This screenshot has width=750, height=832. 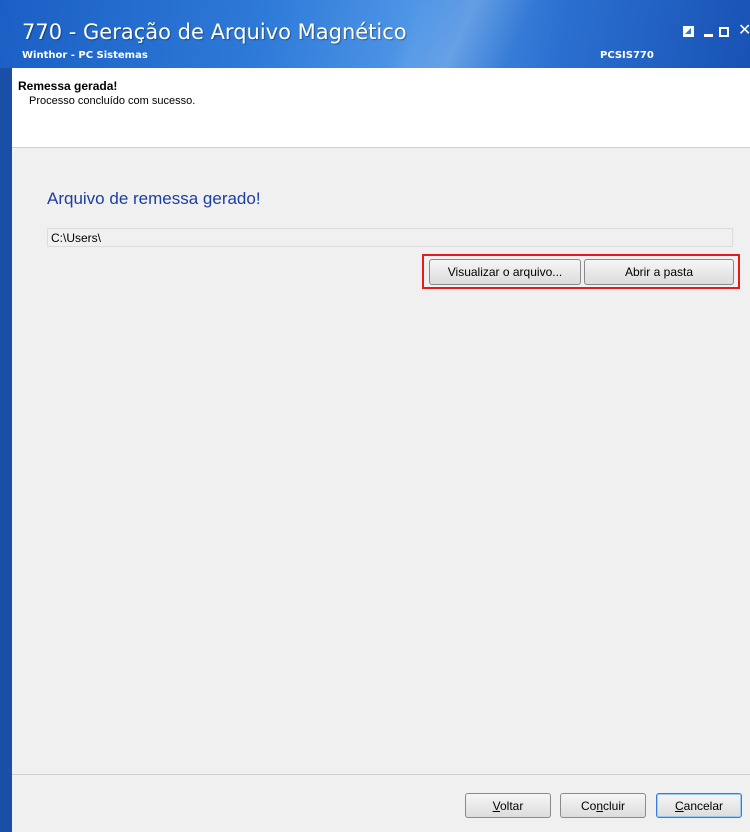 I want to click on cancel-button-accel: C, so click(x=679, y=806).